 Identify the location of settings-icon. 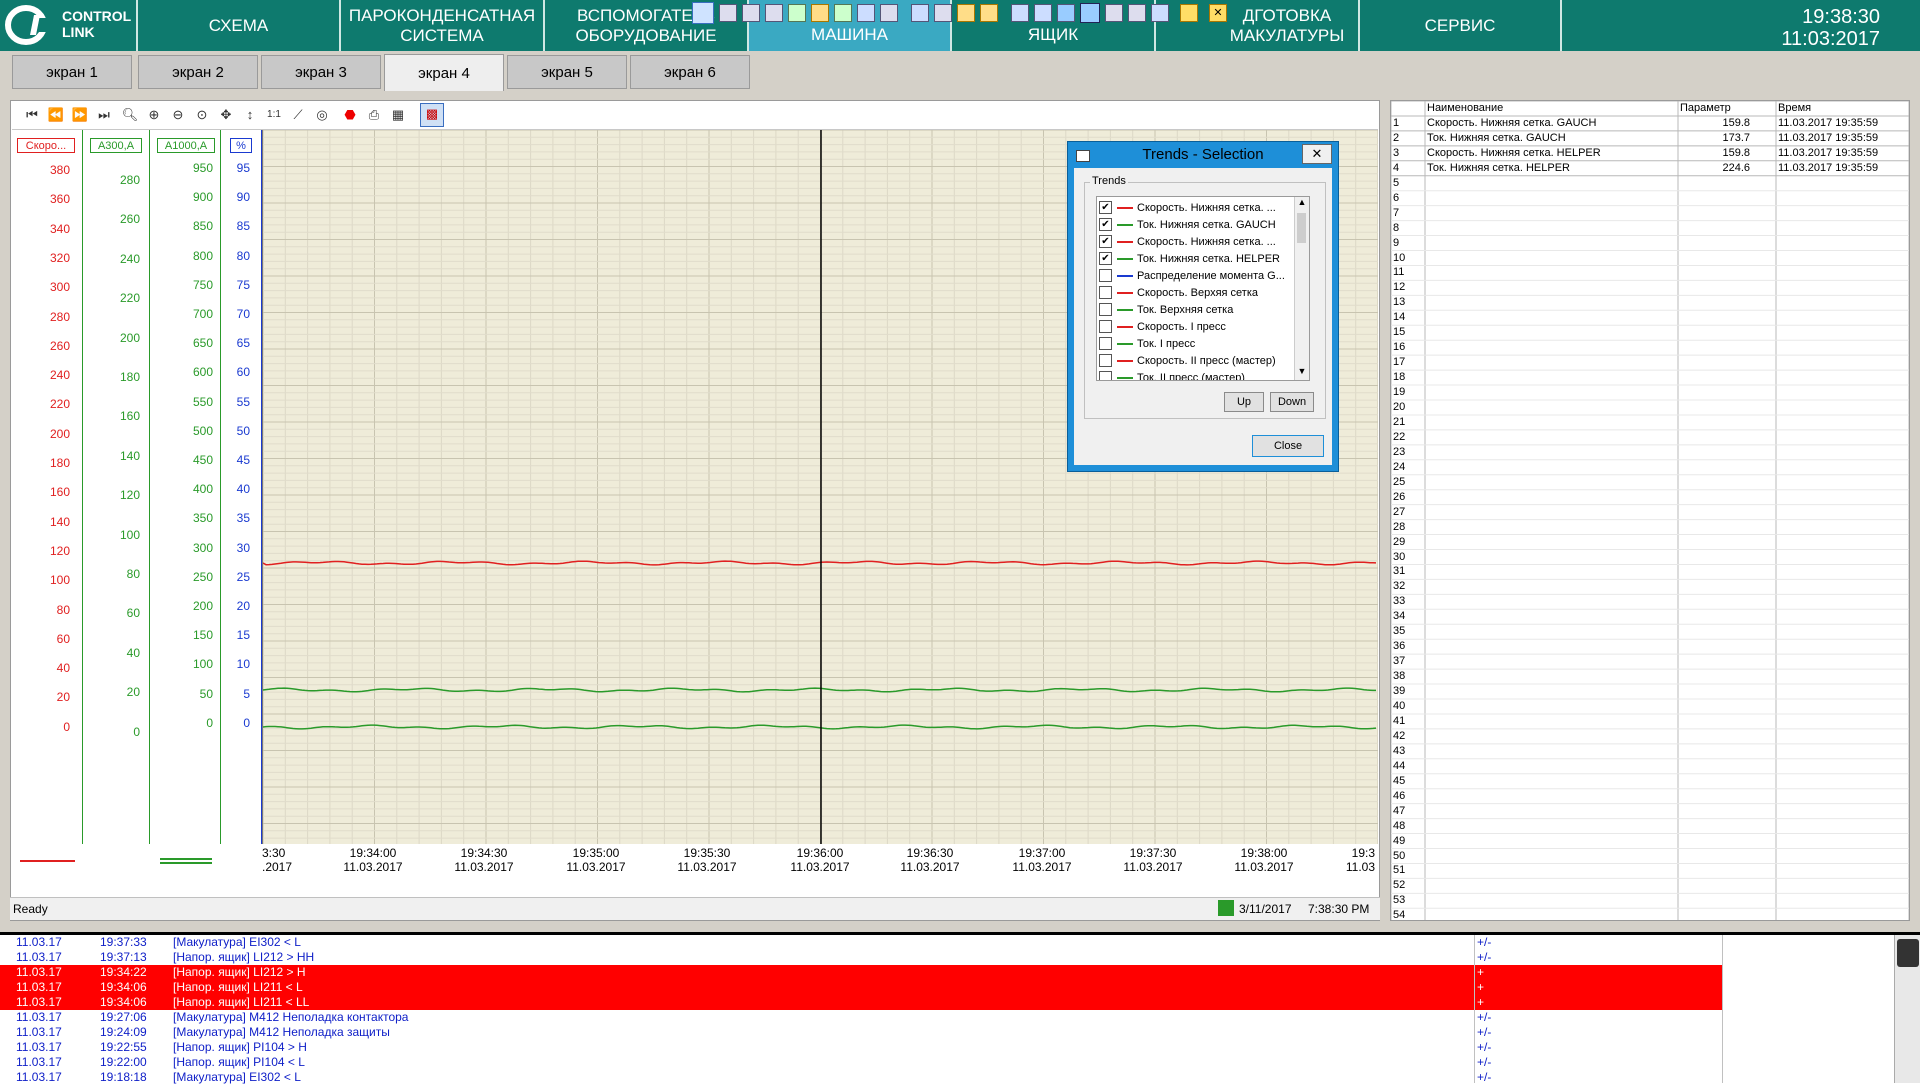
(1160, 13).